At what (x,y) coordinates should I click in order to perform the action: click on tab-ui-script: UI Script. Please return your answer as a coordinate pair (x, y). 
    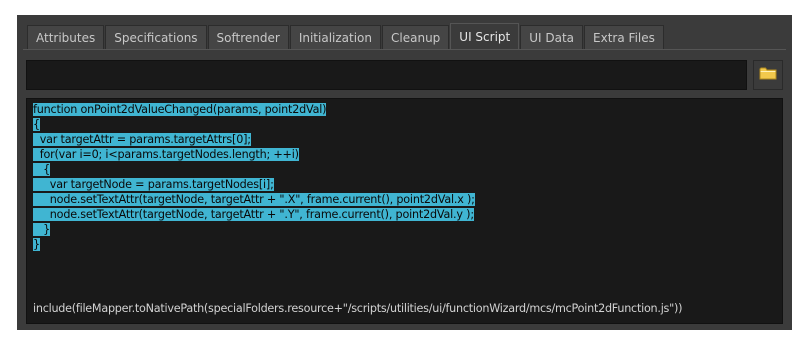
    Looking at the image, I should click on (485, 36).